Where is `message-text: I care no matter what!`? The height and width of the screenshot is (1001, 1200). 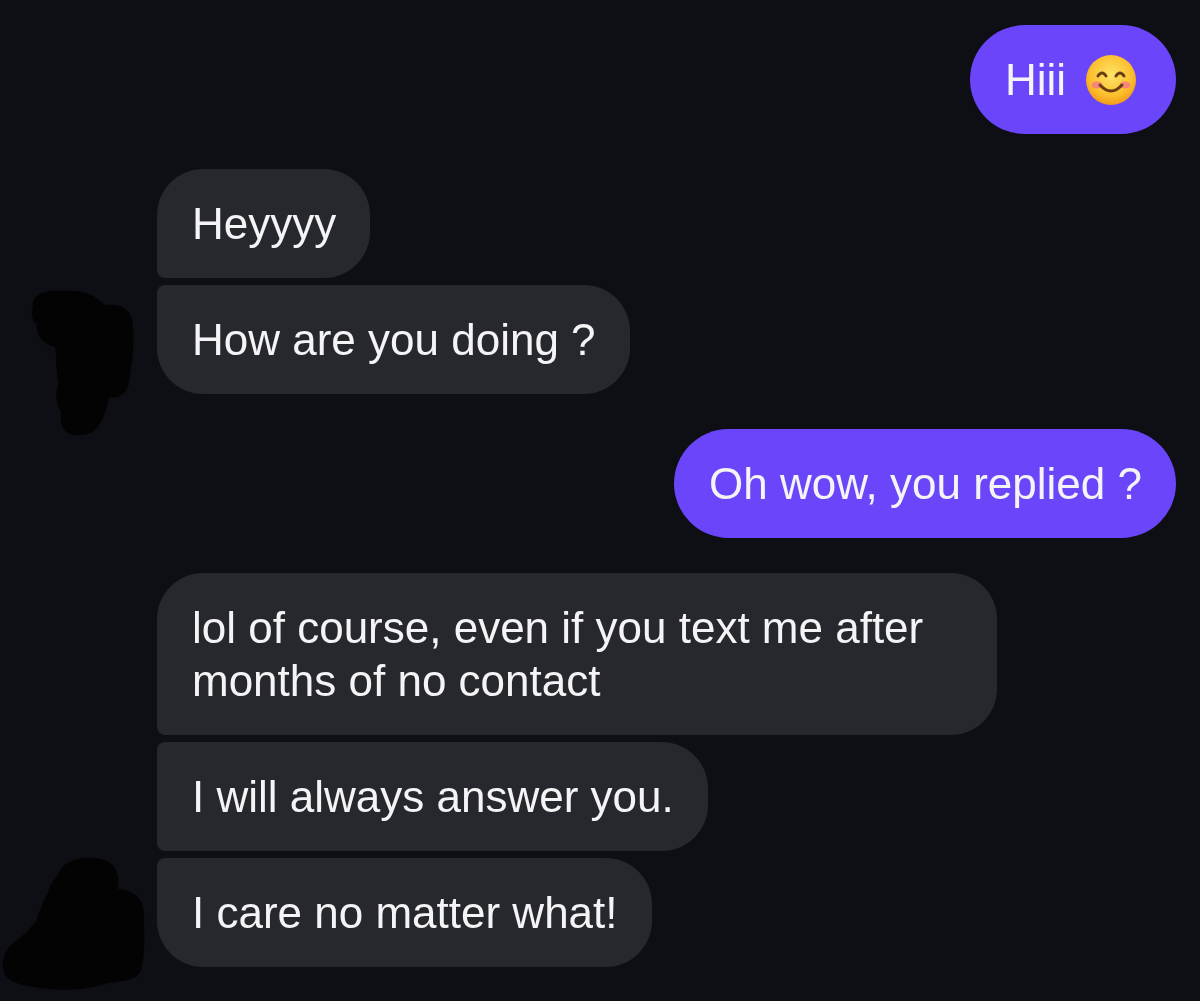
message-text: I care no matter what! is located at coordinates (405, 913).